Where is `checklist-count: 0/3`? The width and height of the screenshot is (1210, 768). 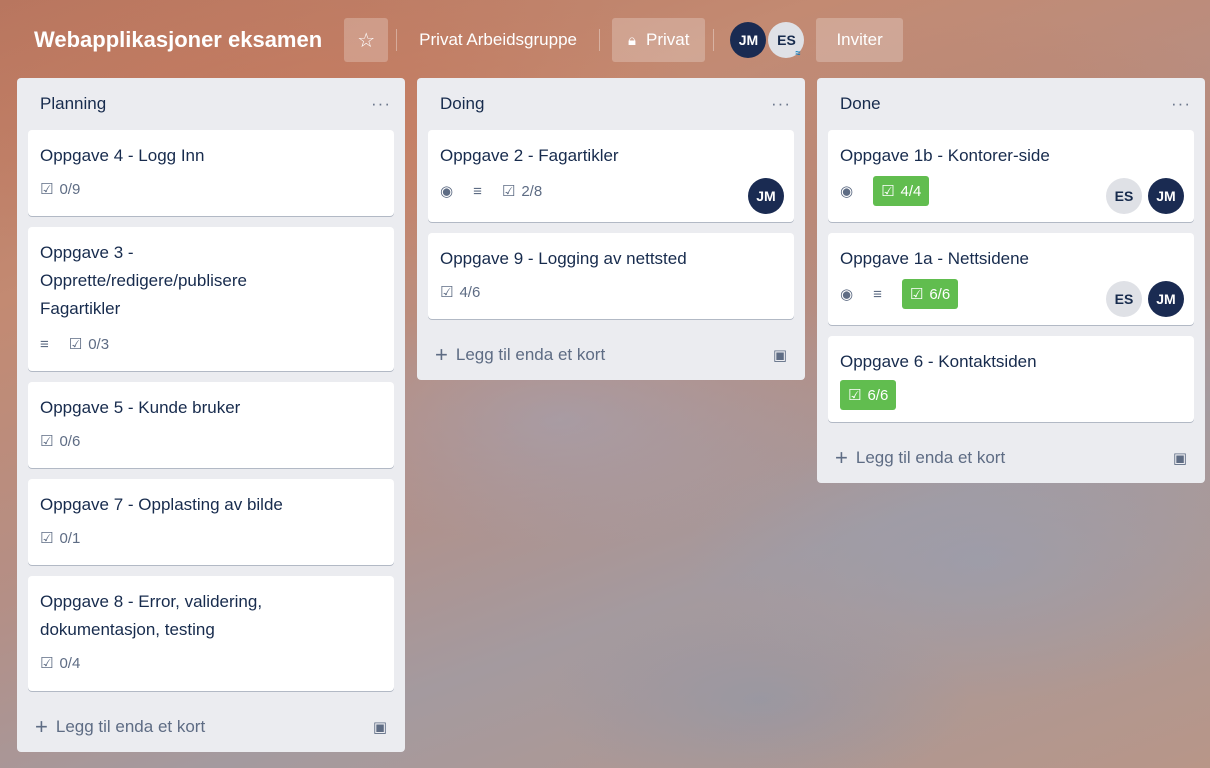
checklist-count: 0/3 is located at coordinates (99, 344).